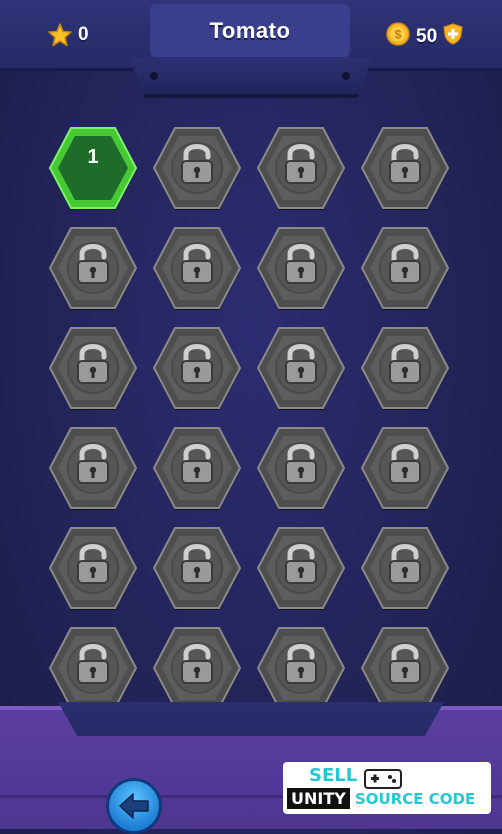 Image resolution: width=502 pixels, height=834 pixels. I want to click on left-arrow-icon, so click(134, 806).